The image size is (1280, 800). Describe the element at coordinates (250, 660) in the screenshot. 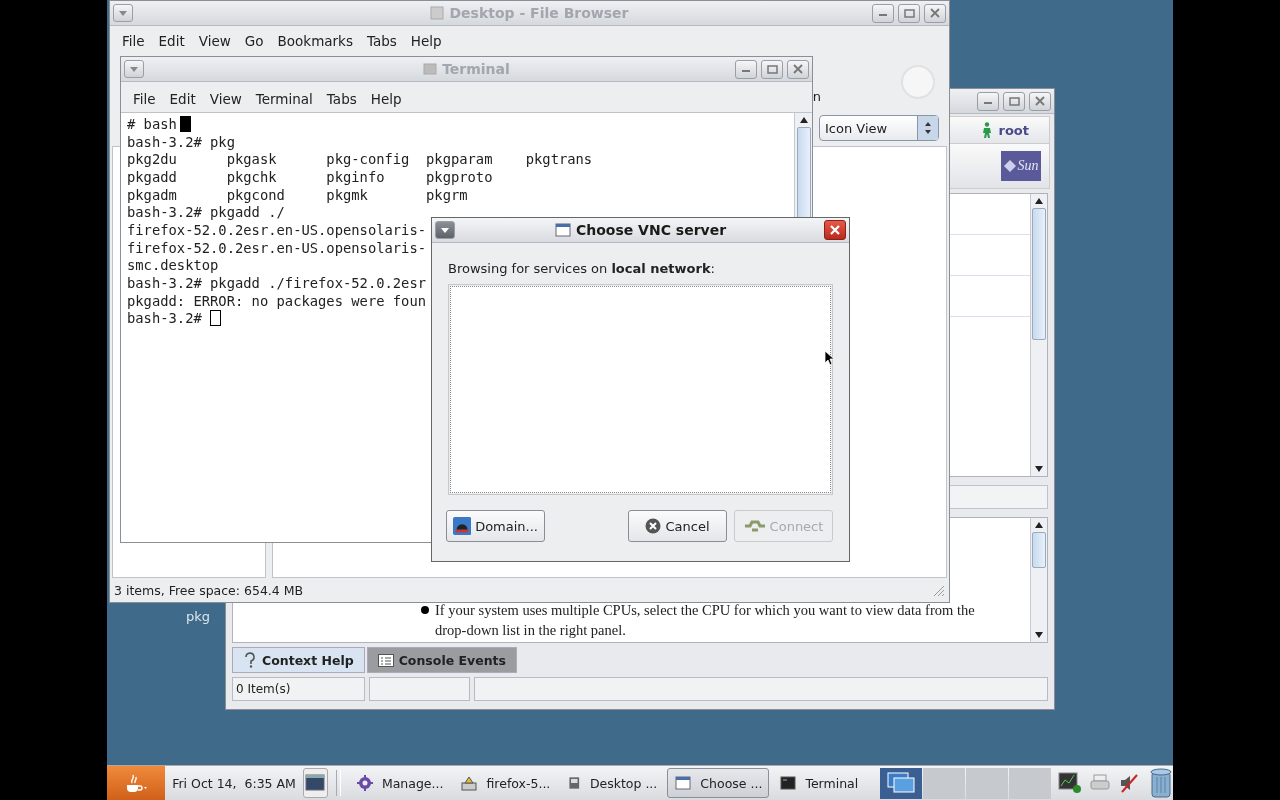

I see `question-mark-icon` at that location.